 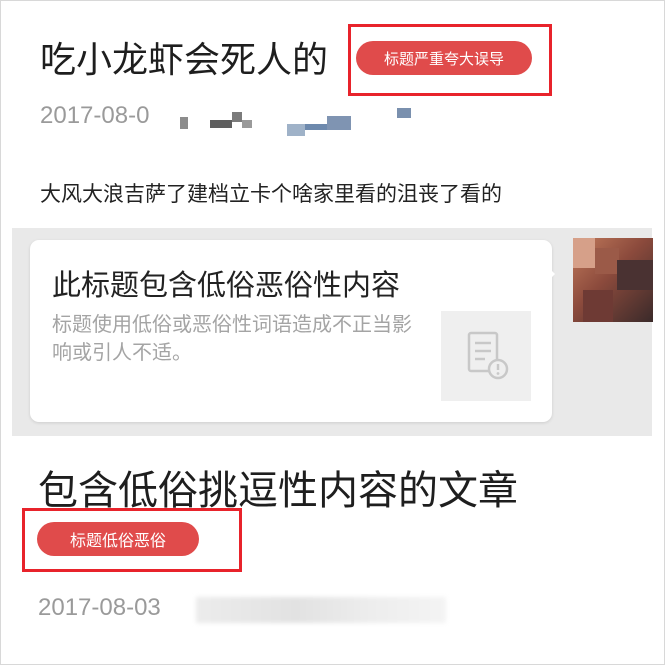 I want to click on article-excerpt: 大风大浪吉萨了建档立卡个啥家里看的沮丧了看的, so click(x=271, y=194).